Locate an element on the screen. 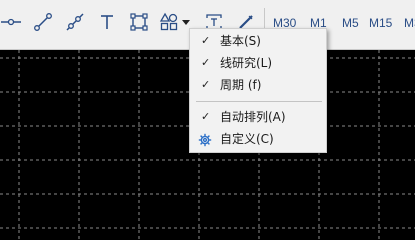  timeframe-button-m30: M30 is located at coordinates (409, 23).